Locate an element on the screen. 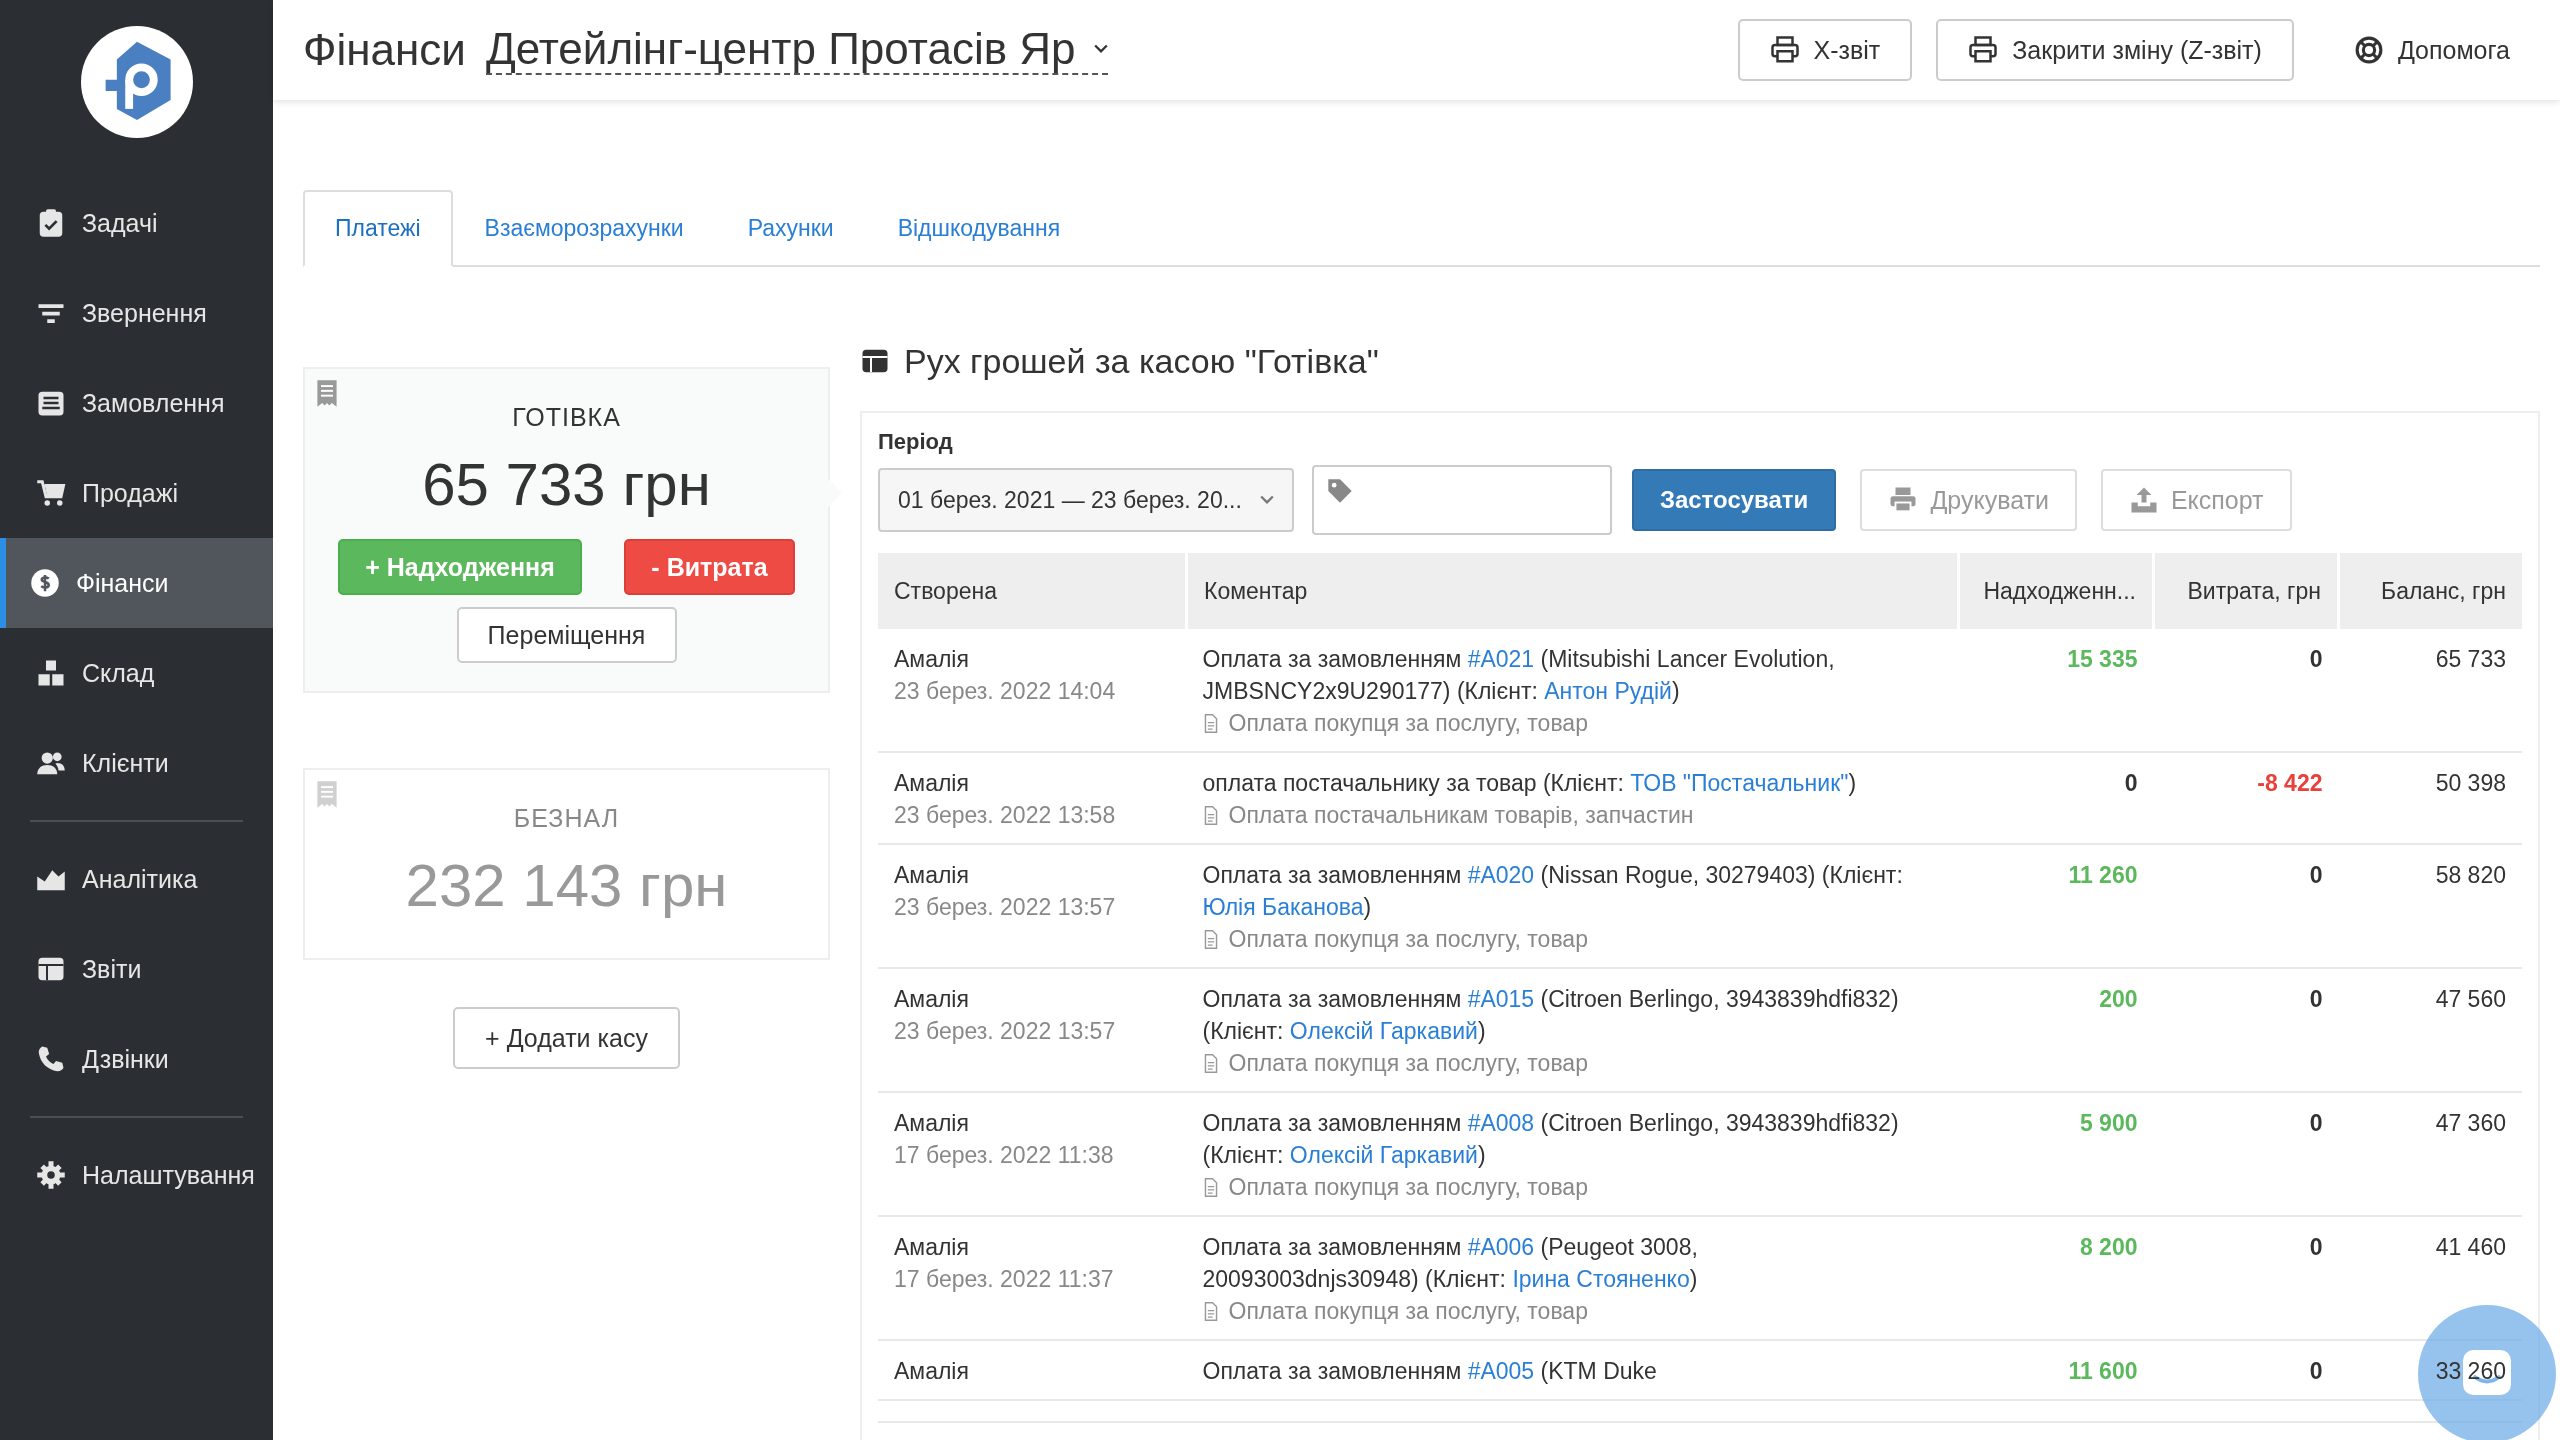 The height and width of the screenshot is (1440, 2560). income-amount: 15 335 is located at coordinates (2102, 659).